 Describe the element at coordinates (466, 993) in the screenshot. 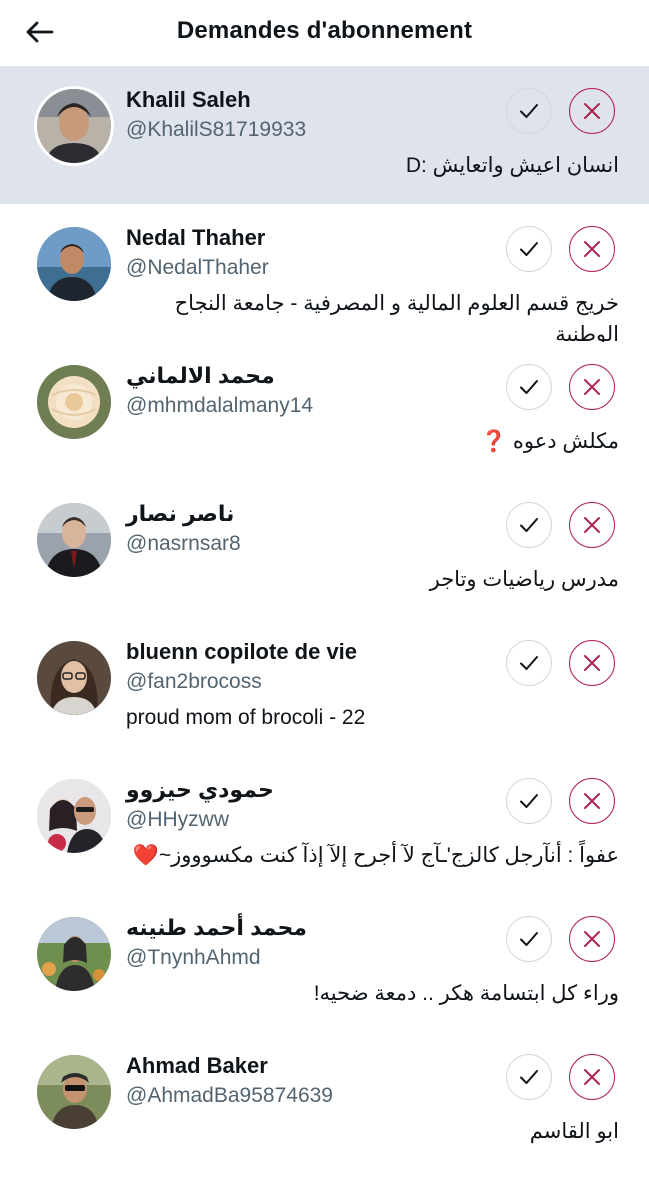

I see `bio: وراء كل ابتسامة هكر .. دمعة ضحيه!` at that location.